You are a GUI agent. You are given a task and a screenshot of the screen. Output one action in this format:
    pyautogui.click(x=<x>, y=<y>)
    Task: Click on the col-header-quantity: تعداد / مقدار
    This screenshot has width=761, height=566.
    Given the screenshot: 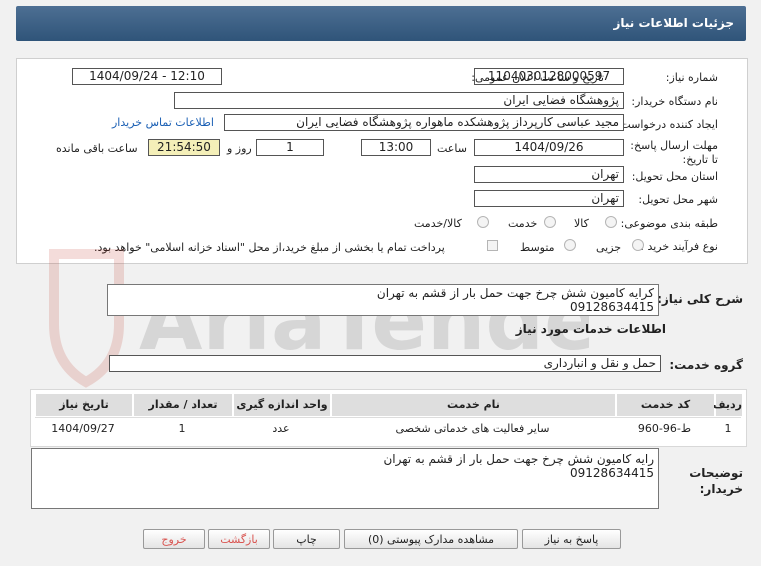 What is the action you would take?
    pyautogui.click(x=182, y=405)
    